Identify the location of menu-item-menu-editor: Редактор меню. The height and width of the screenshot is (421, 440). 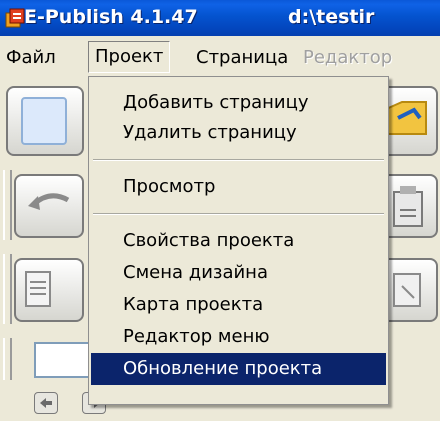
(238, 337).